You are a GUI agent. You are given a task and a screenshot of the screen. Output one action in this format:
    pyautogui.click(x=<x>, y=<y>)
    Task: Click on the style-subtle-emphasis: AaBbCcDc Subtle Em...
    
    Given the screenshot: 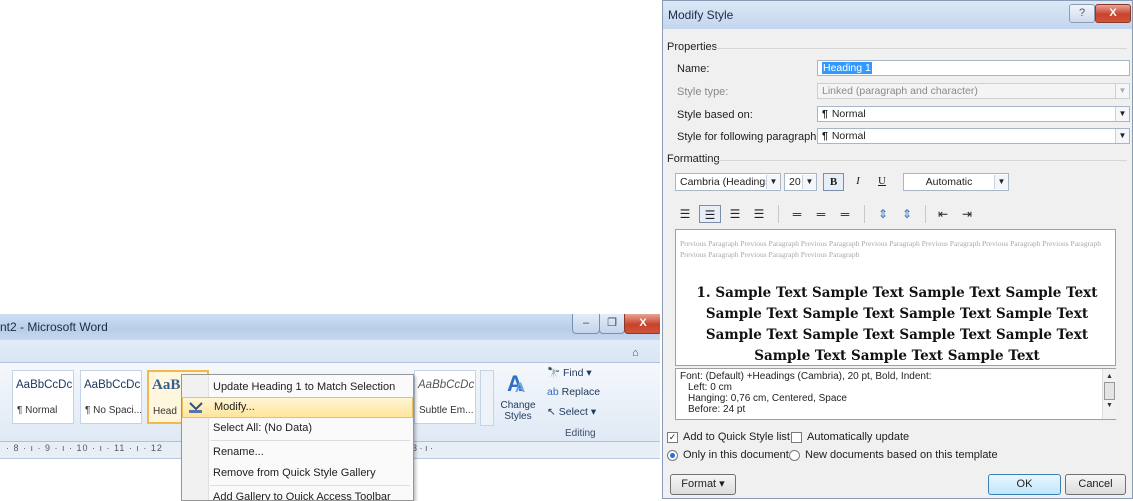 What is the action you would take?
    pyautogui.click(x=445, y=397)
    